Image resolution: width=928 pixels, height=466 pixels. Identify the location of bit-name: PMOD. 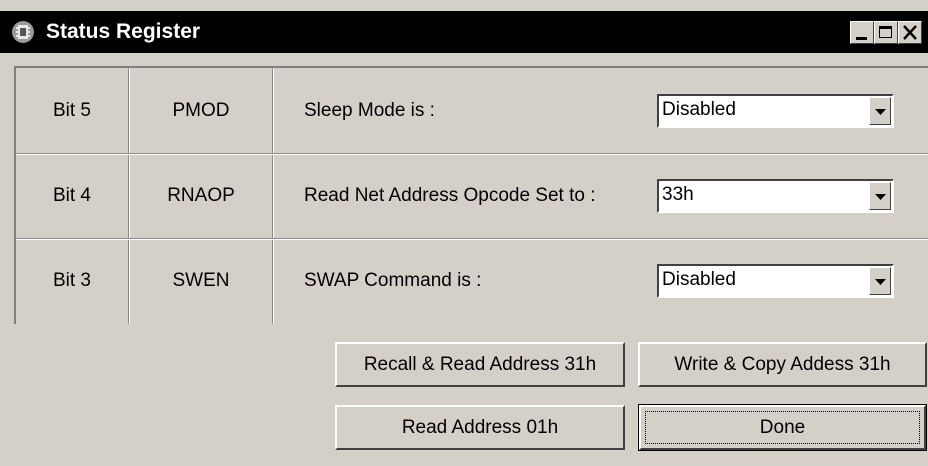
(201, 110).